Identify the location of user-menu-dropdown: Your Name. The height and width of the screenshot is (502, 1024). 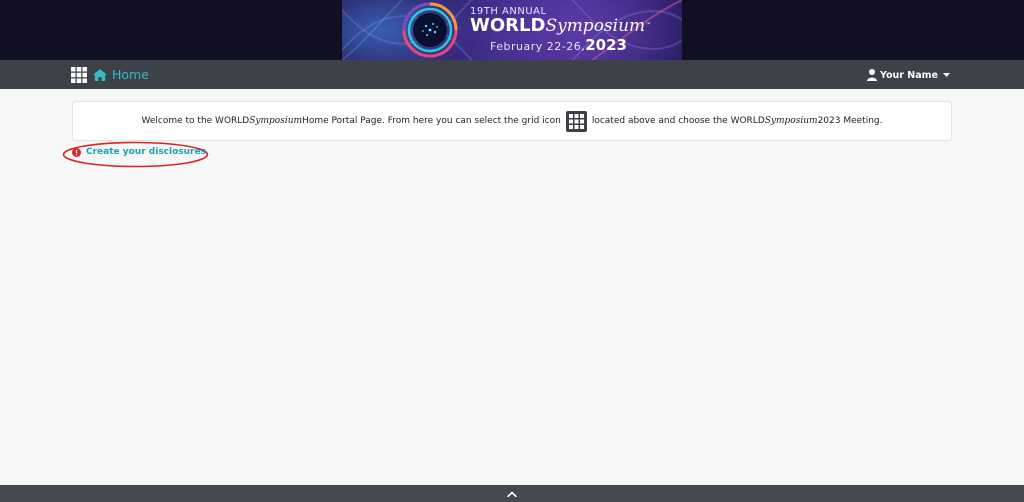
(908, 75).